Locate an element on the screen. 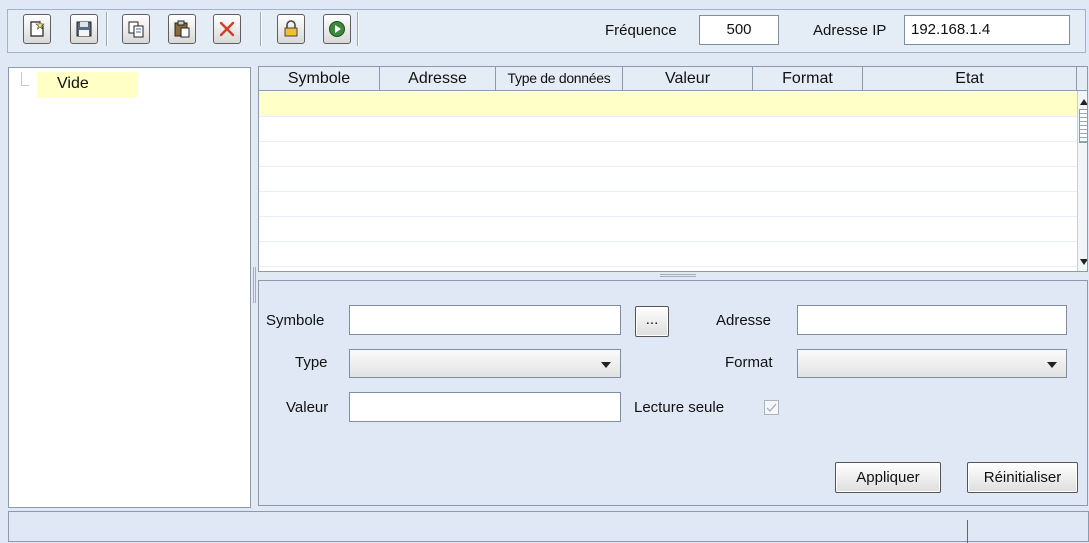  run-icon is located at coordinates (337, 29).